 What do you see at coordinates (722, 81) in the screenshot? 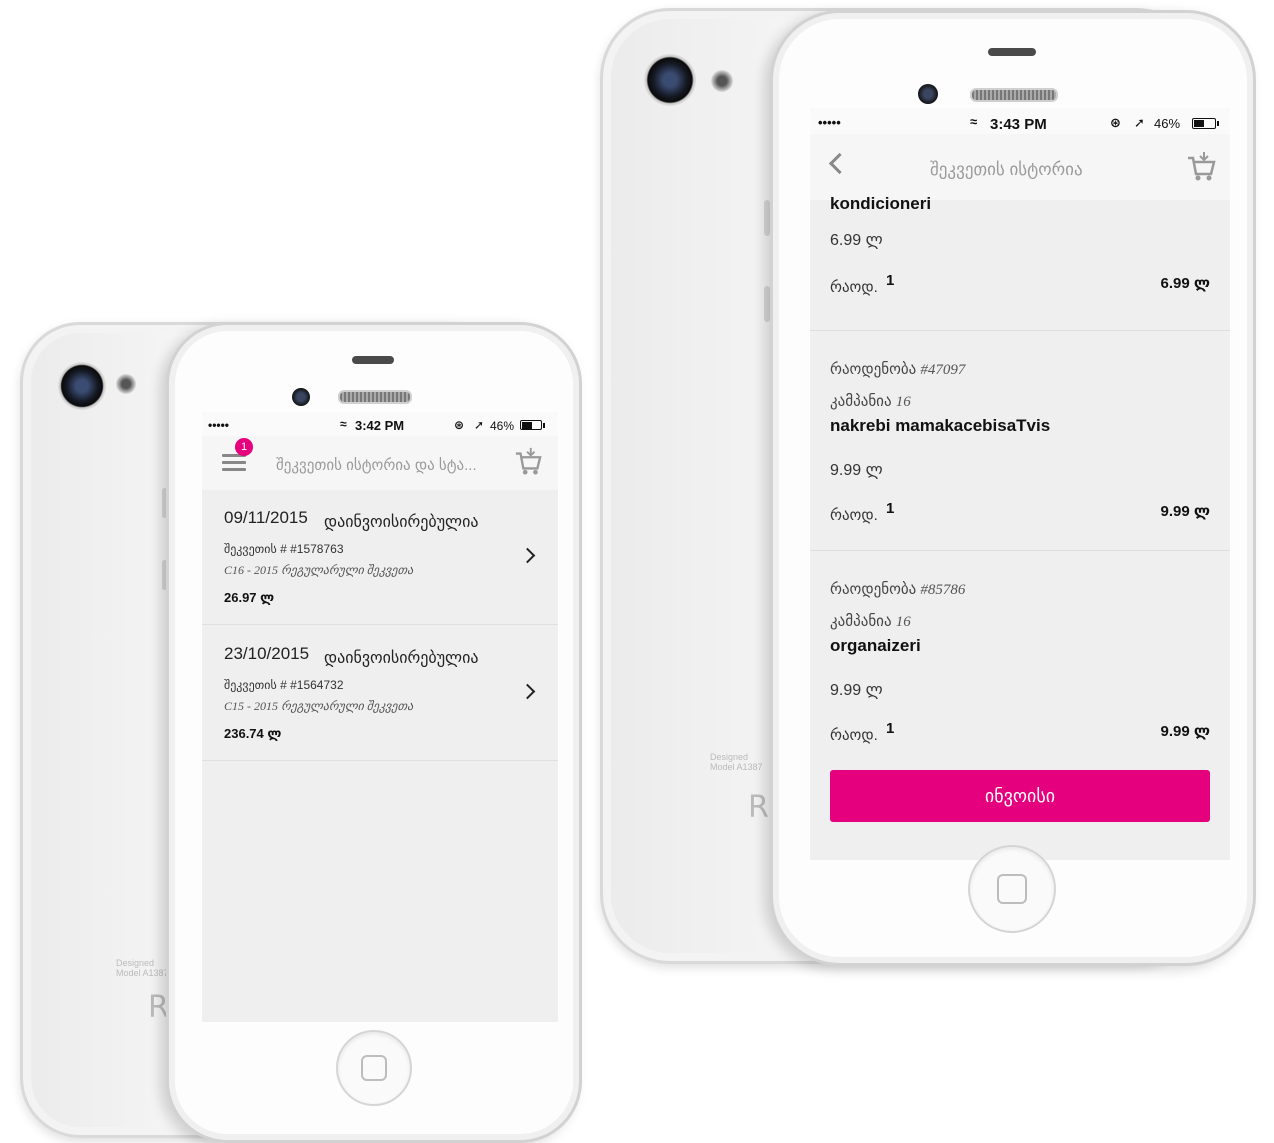
I see `right-back-flash` at bounding box center [722, 81].